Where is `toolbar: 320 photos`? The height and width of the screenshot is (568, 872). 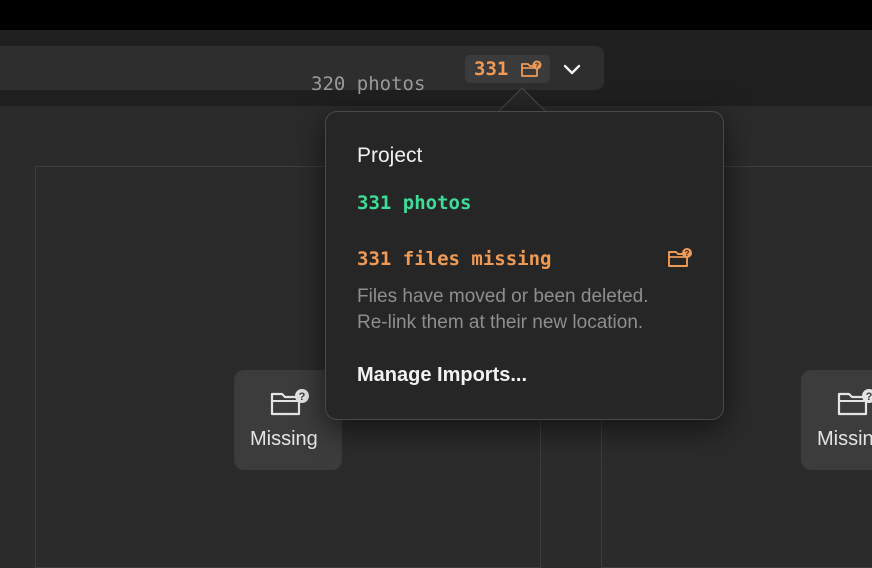 toolbar: 320 photos is located at coordinates (436, 68).